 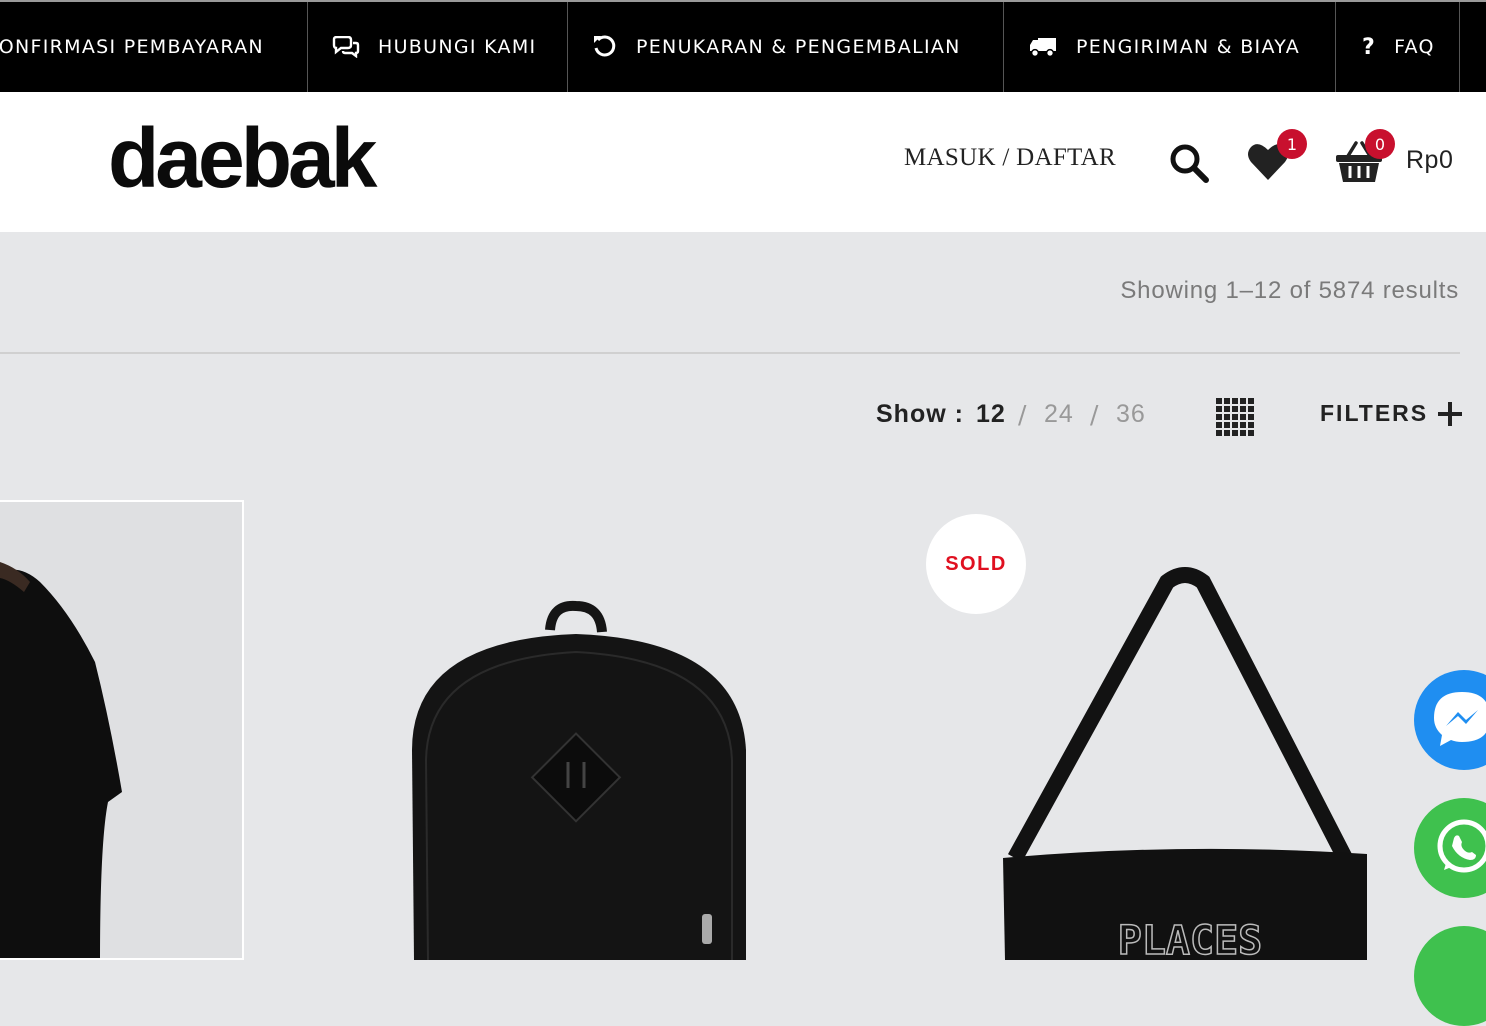 I want to click on topbar-item-label: PENGIRIMAN & BIAYA, so click(x=1188, y=47).